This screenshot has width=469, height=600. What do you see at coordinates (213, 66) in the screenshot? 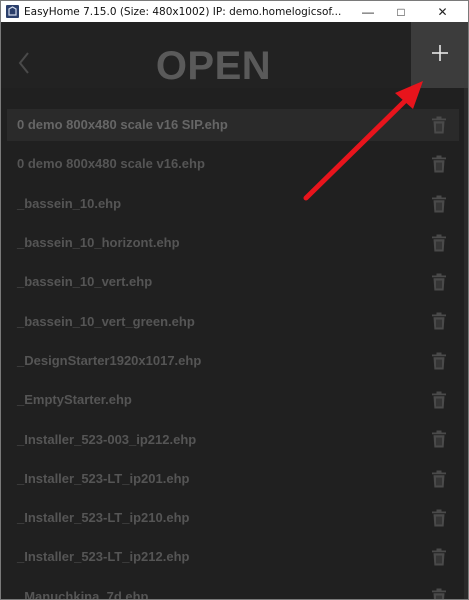
I see `page-title: OPEN` at bounding box center [213, 66].